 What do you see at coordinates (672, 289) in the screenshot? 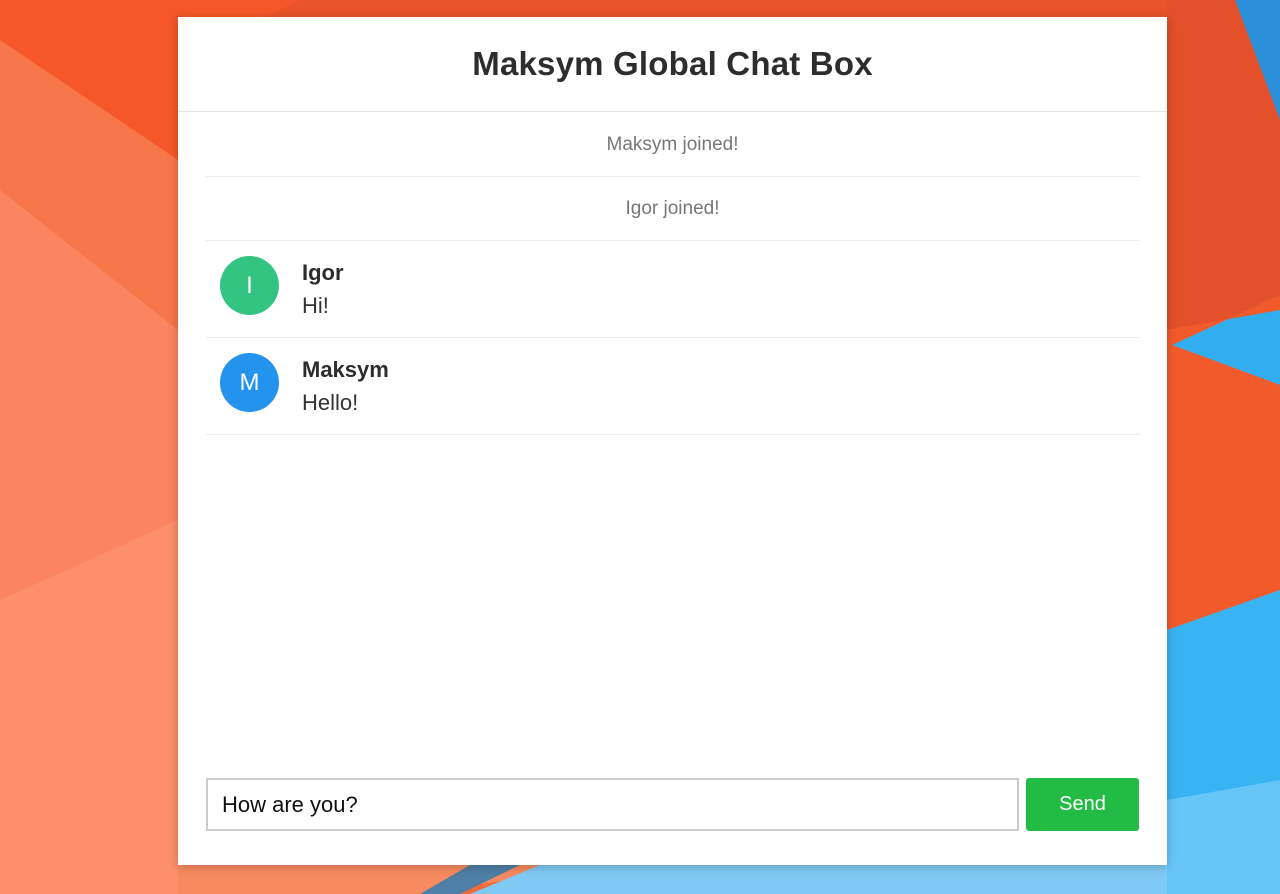
I see `chat-message: I Igor Hi!` at bounding box center [672, 289].